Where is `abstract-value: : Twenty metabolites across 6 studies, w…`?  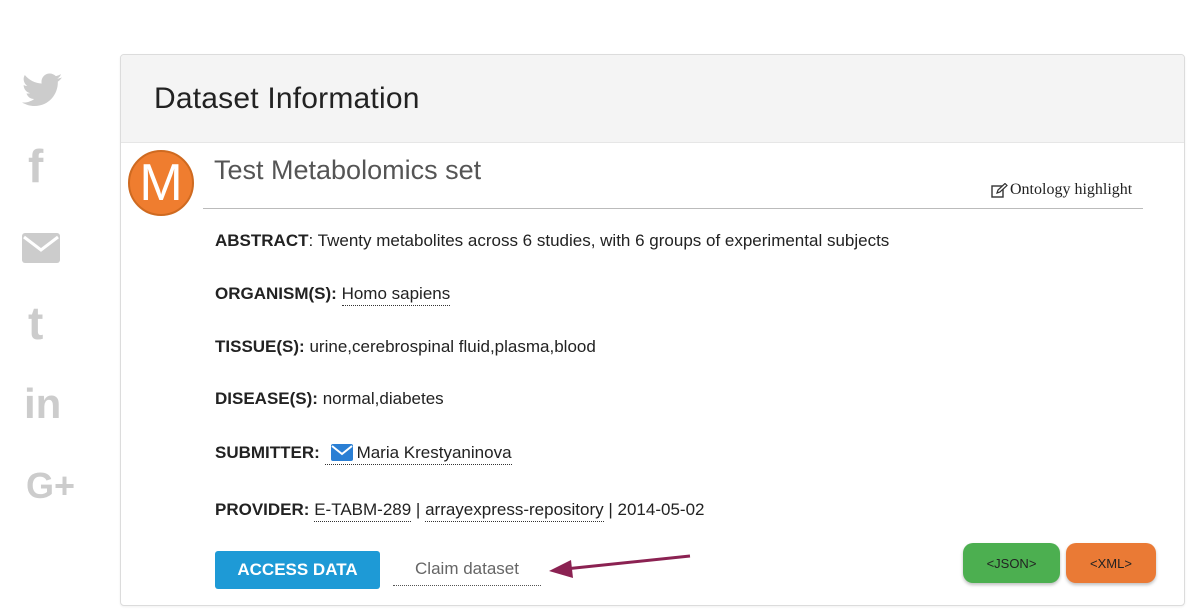 abstract-value: : Twenty metabolites across 6 studies, w… is located at coordinates (599, 240).